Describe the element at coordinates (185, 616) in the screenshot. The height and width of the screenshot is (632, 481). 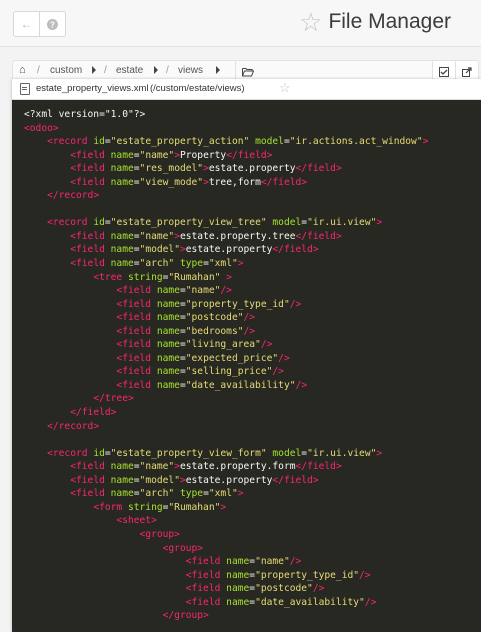
I see `code-token: </group>` at that location.